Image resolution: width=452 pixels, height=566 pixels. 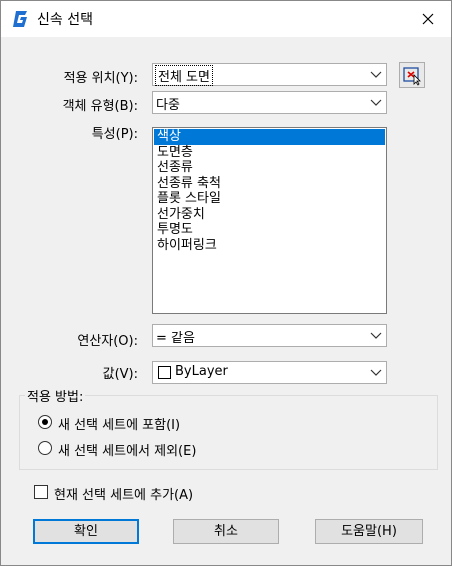 I want to click on object-type-label: 객체 유형(B):, so click(x=100, y=106).